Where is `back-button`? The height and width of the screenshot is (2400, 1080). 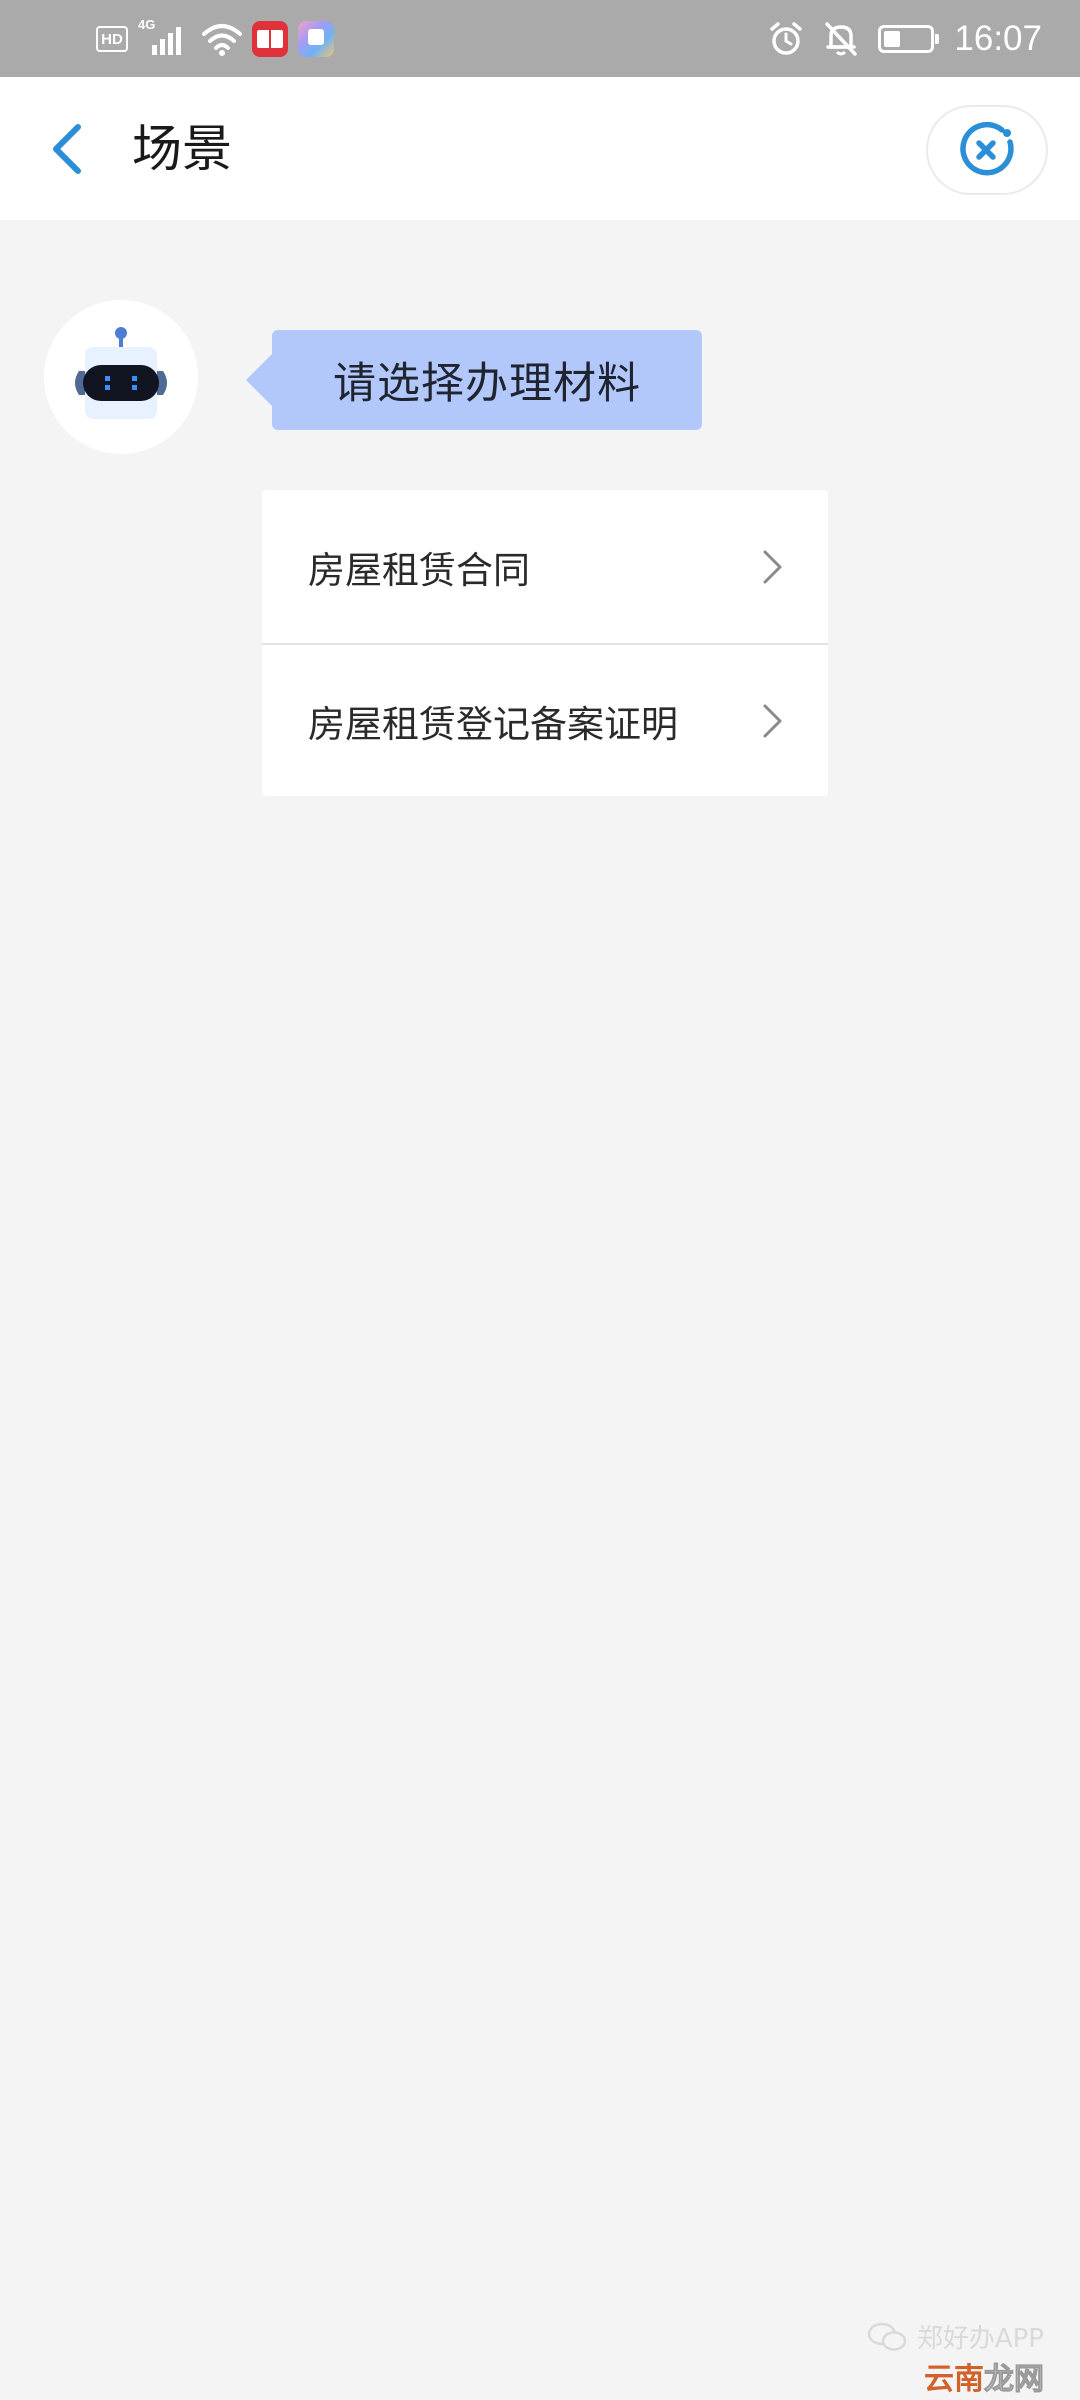 back-button is located at coordinates (66, 149).